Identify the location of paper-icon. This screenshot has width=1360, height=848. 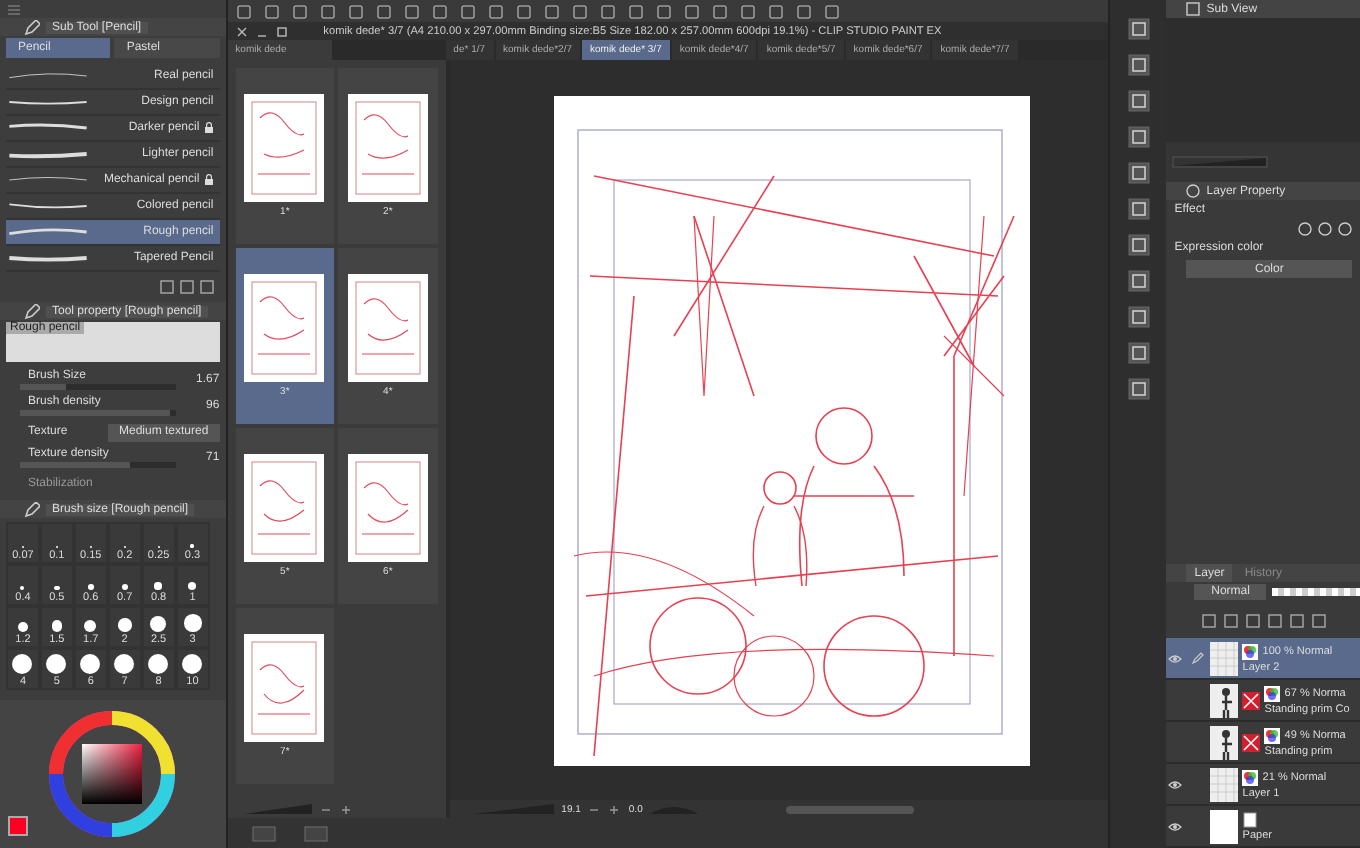
(1250, 819).